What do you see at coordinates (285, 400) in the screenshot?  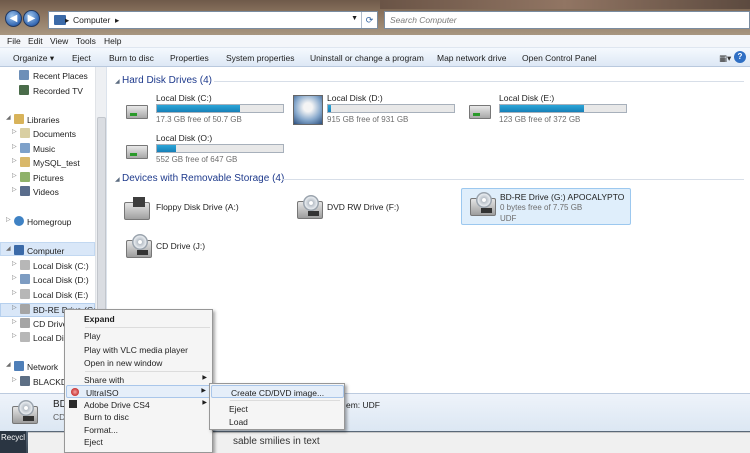 I see `menu-separator` at bounding box center [285, 400].